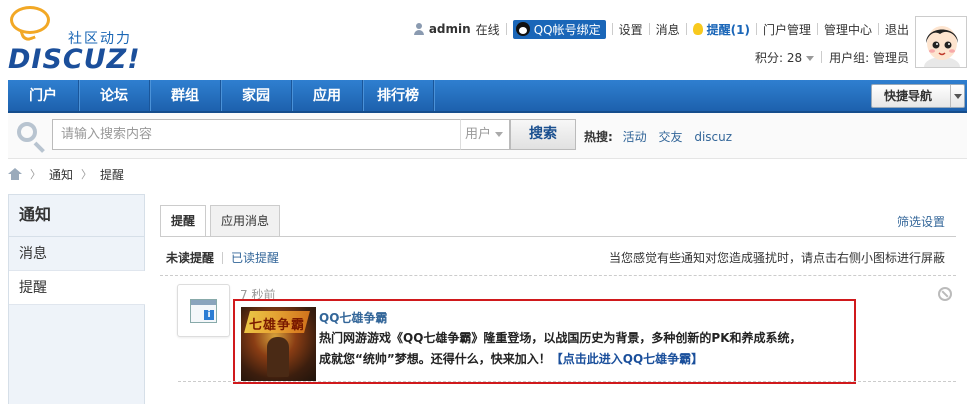 The width and height of the screenshot is (973, 404). I want to click on search-input, so click(259, 134).